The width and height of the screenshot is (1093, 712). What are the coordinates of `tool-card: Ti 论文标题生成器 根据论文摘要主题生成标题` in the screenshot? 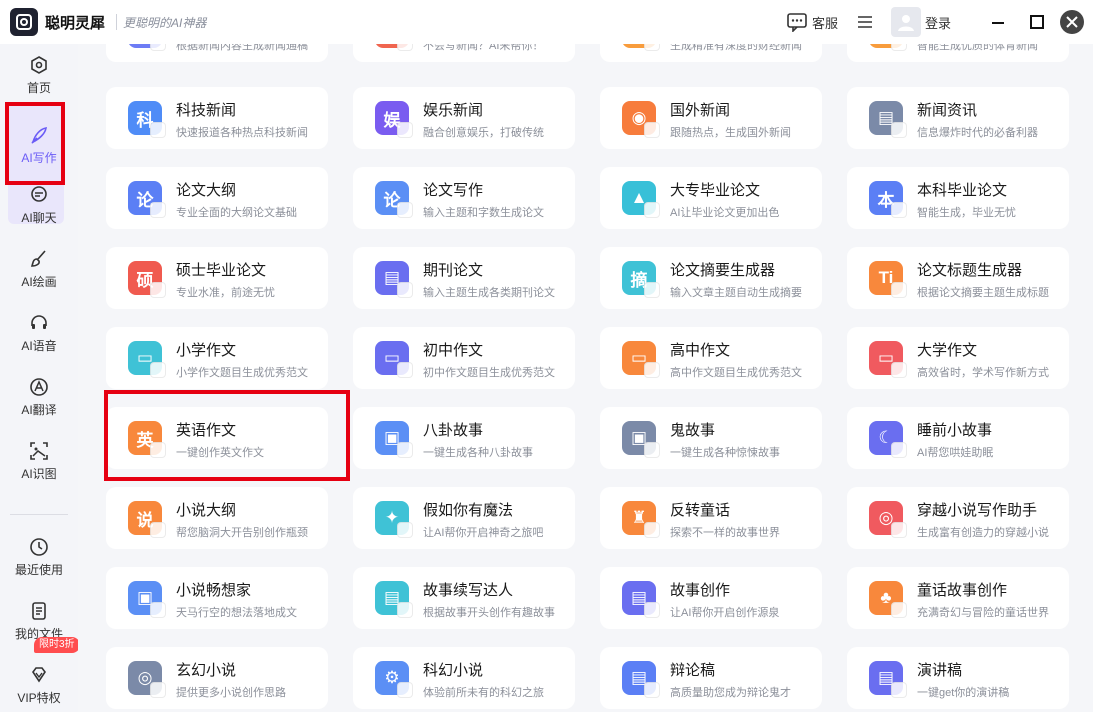 It's located at (958, 278).